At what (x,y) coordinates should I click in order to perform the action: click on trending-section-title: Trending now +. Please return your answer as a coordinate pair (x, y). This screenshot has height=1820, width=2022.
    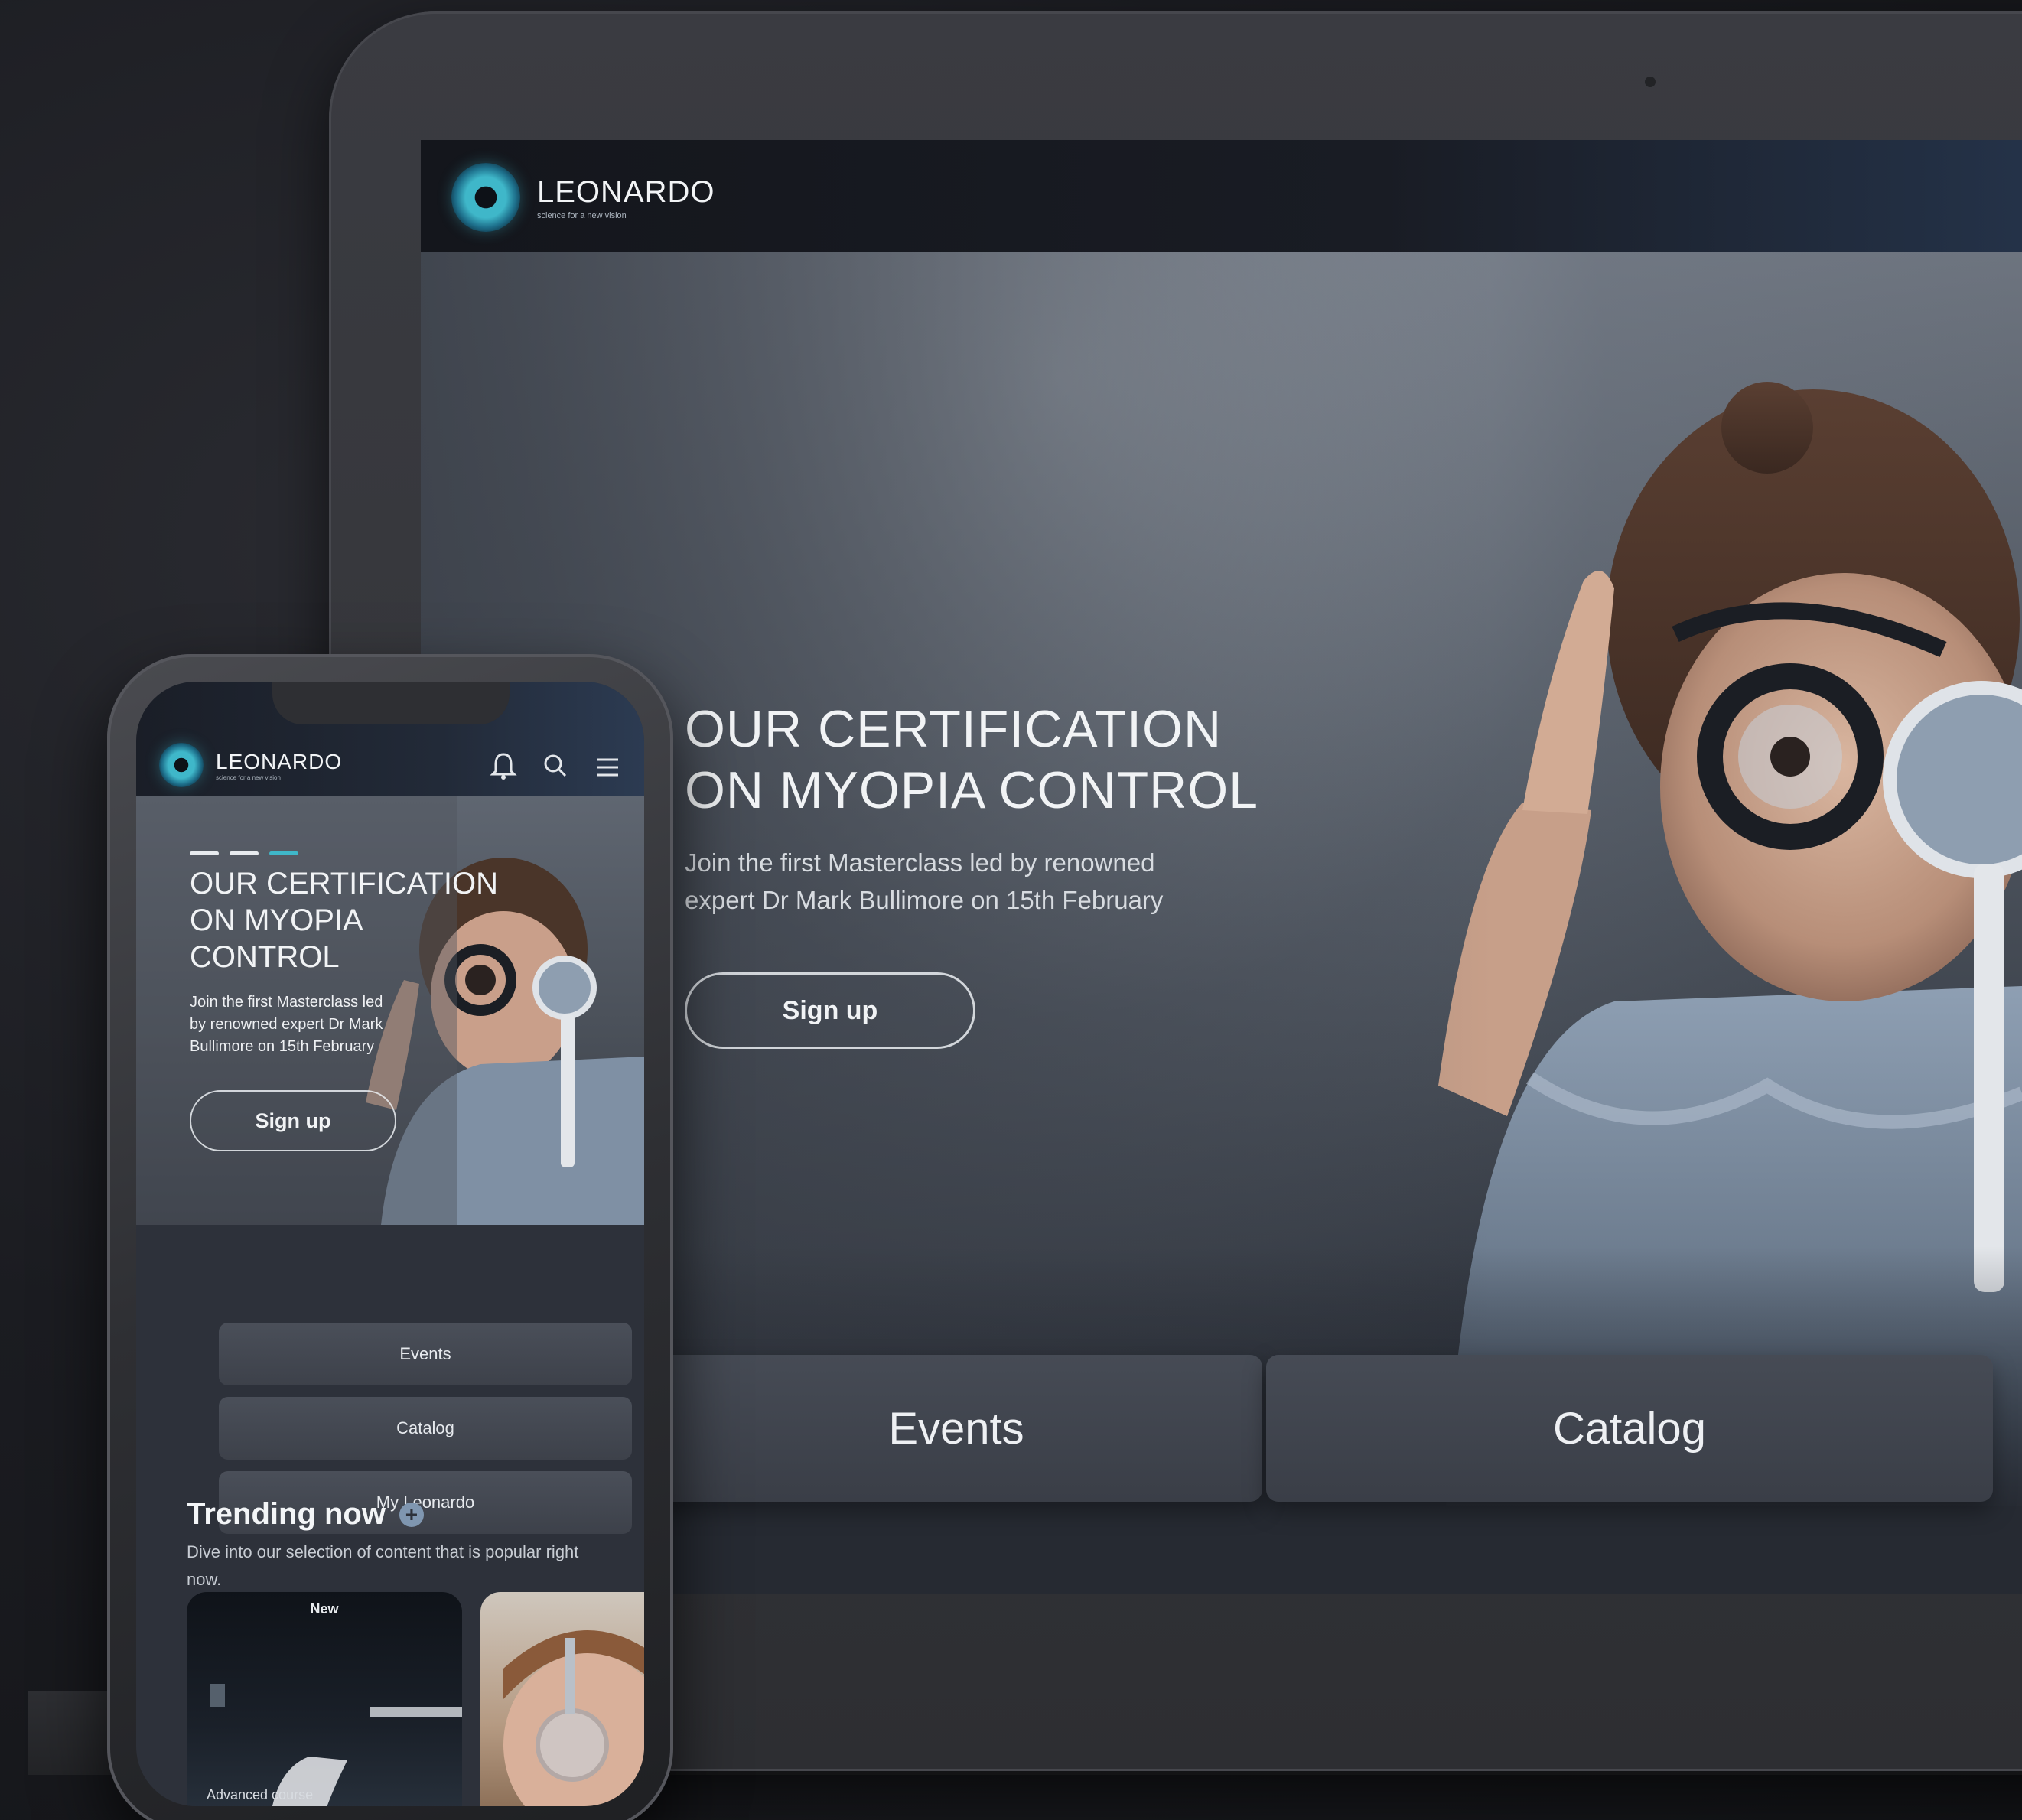
    Looking at the image, I should click on (305, 1514).